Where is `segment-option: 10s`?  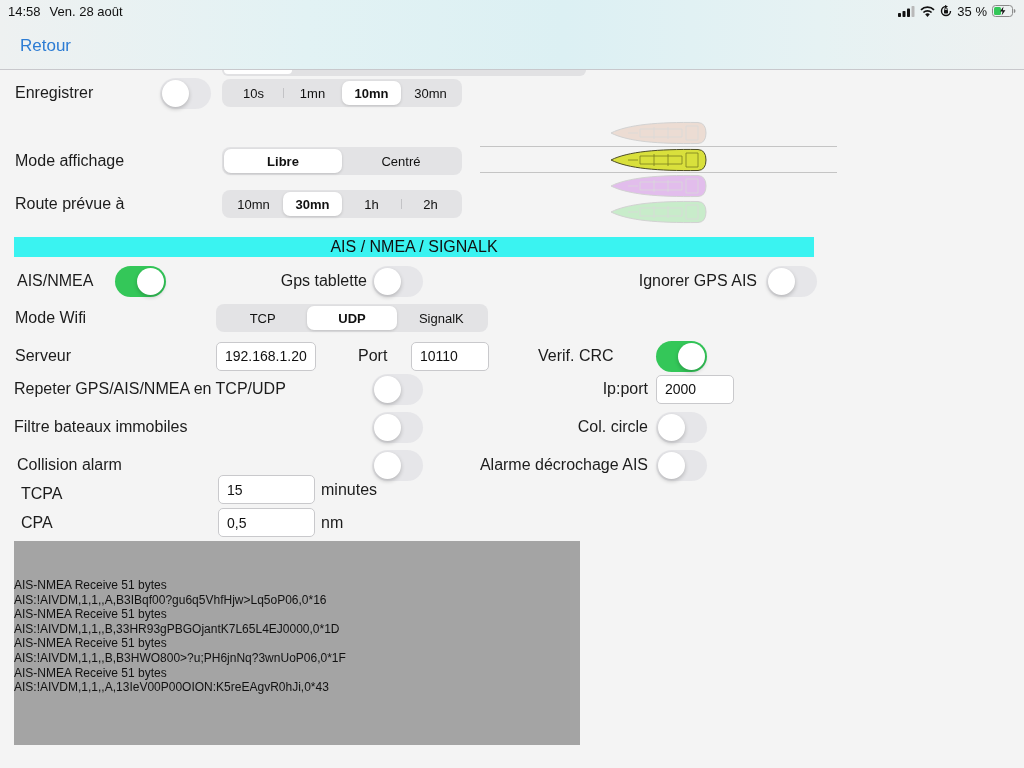 segment-option: 10s is located at coordinates (253, 93).